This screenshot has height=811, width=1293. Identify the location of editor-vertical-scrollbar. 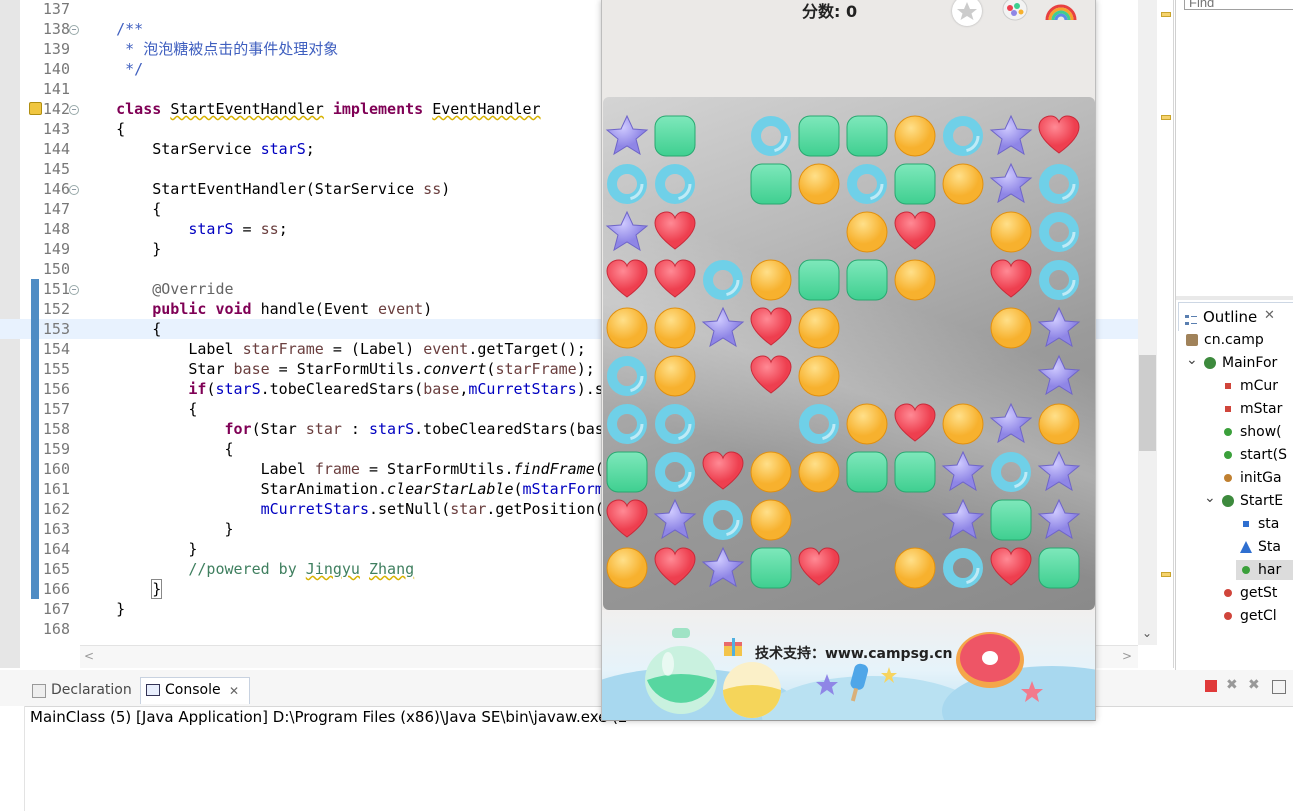
(1147, 322).